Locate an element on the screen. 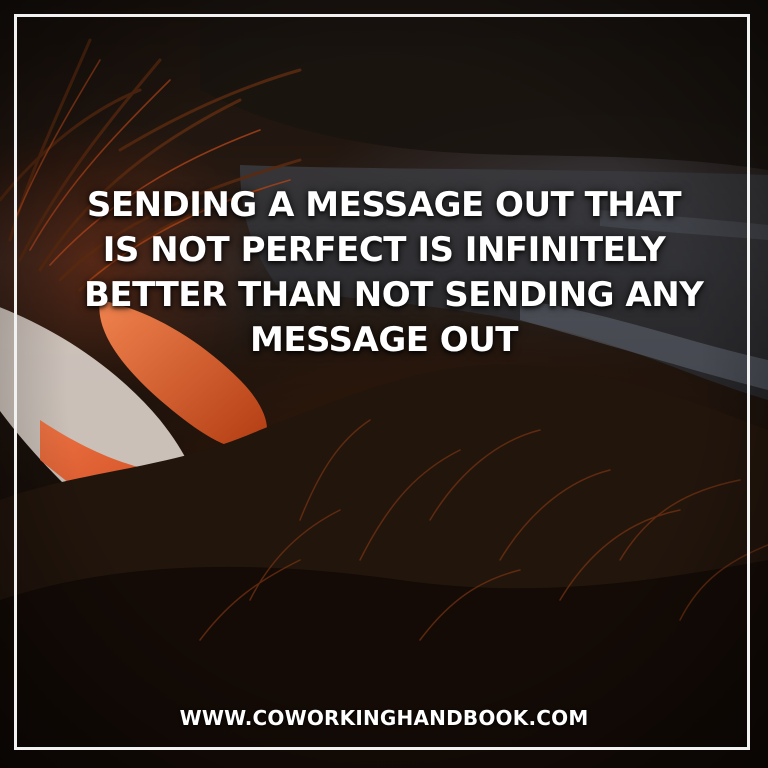 The width and height of the screenshot is (768, 768). website-url: WWW.COWORKINGHANDBOOK.COM is located at coordinates (384, 718).